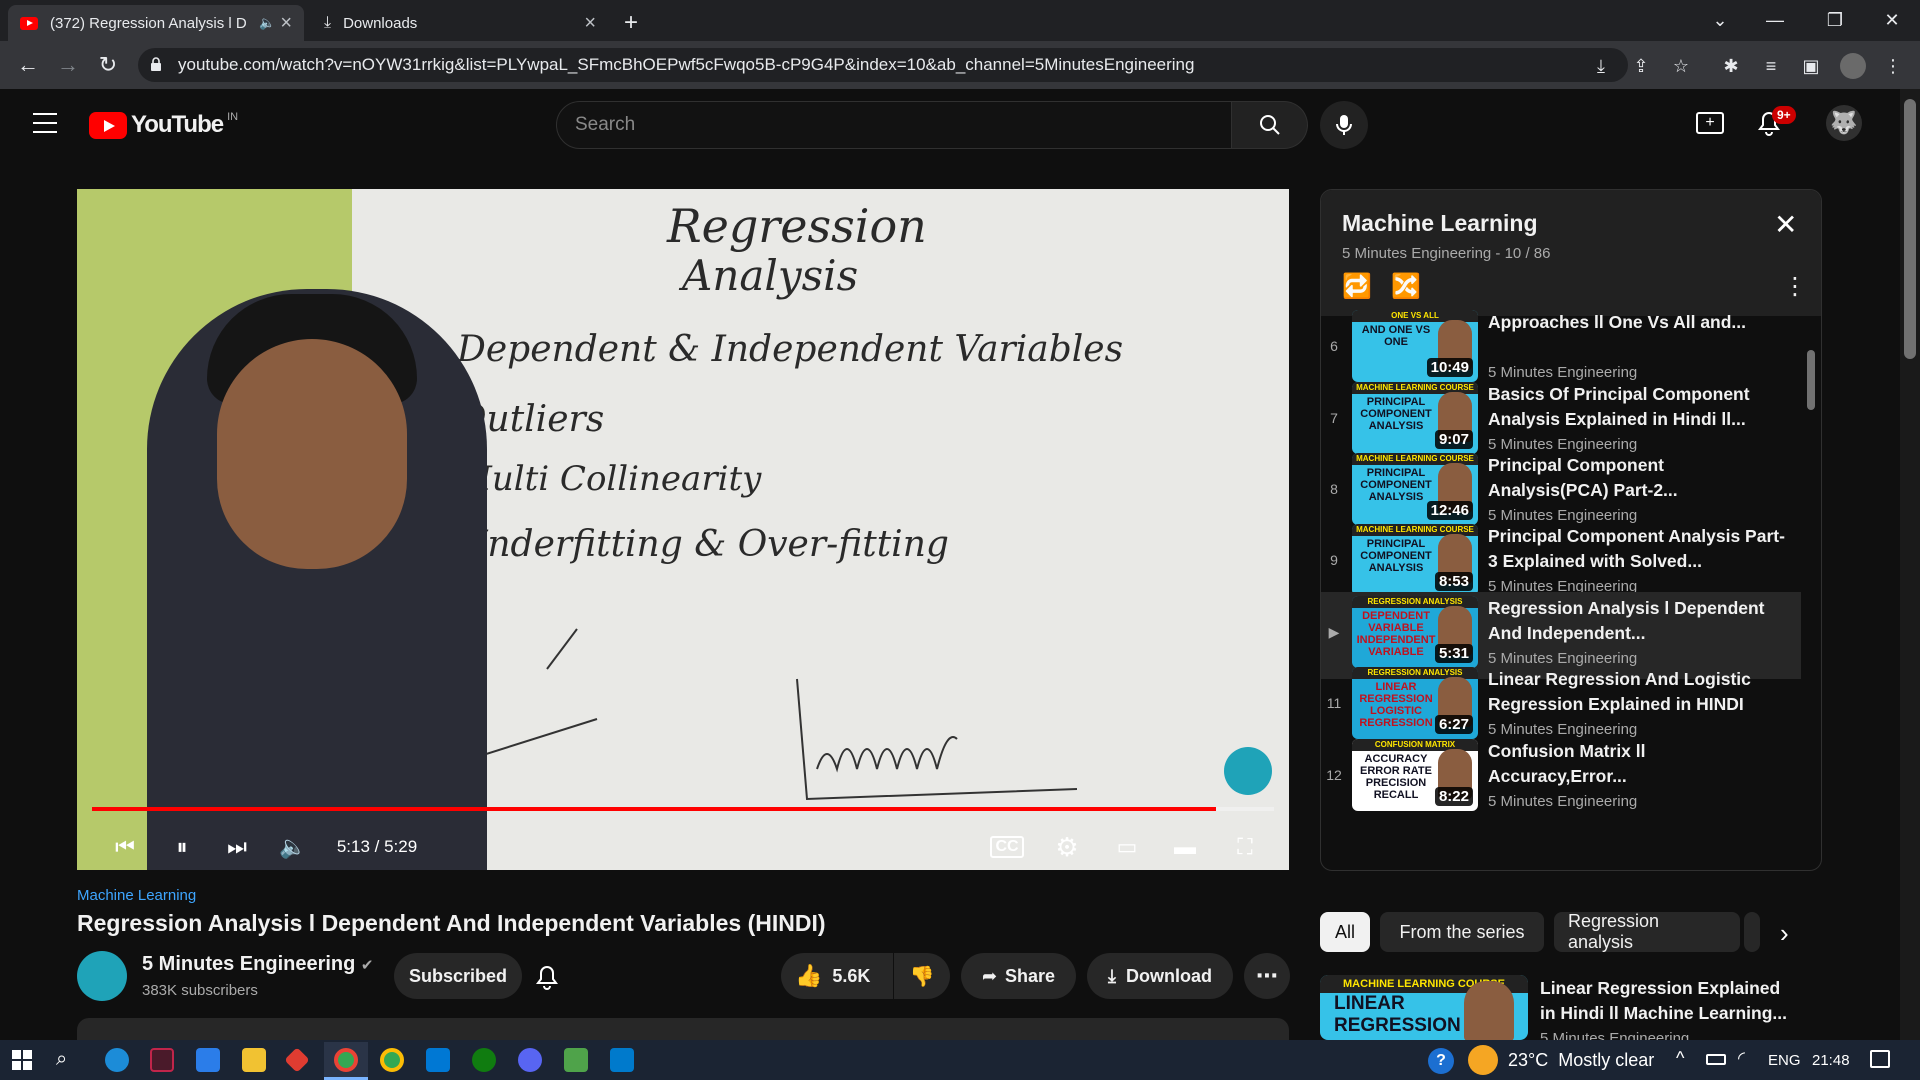  I want to click on tab-youtube: (372) Regression Analysis l D 🔈 ×, so click(156, 23).